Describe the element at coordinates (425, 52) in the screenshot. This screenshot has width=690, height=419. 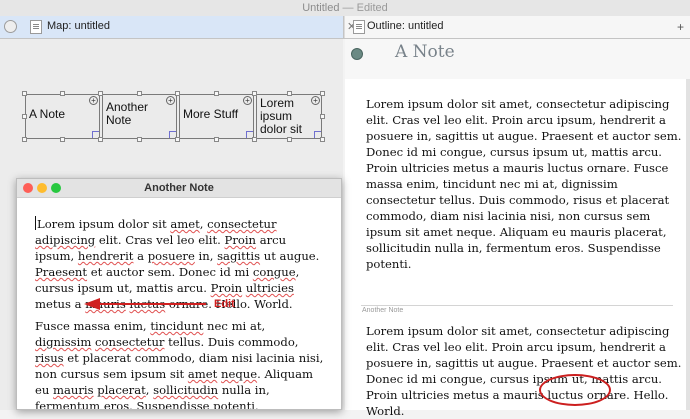
I see `outline-title: A Note` at that location.